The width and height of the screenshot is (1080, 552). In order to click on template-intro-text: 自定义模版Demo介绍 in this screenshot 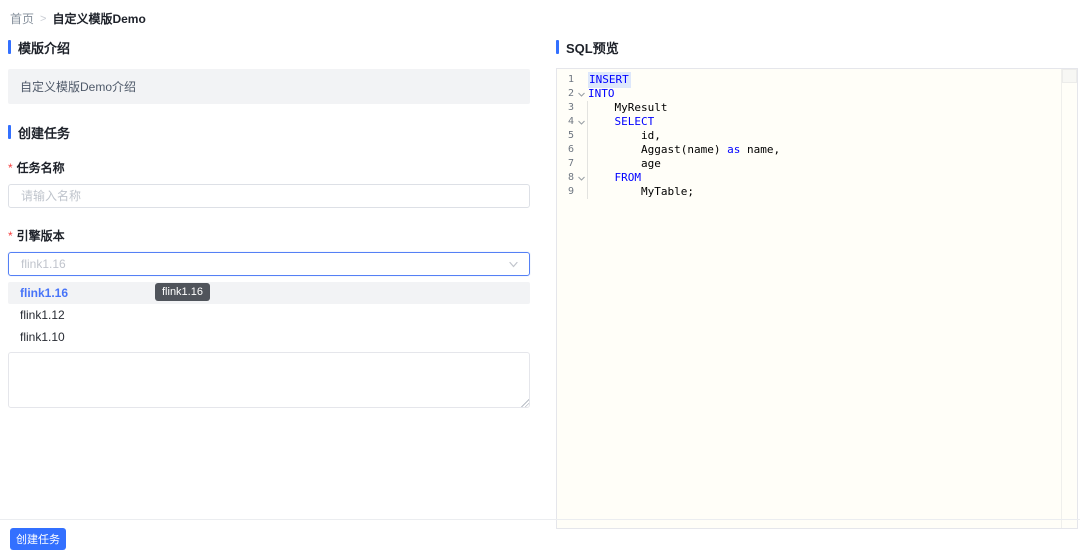, I will do `click(78, 87)`.